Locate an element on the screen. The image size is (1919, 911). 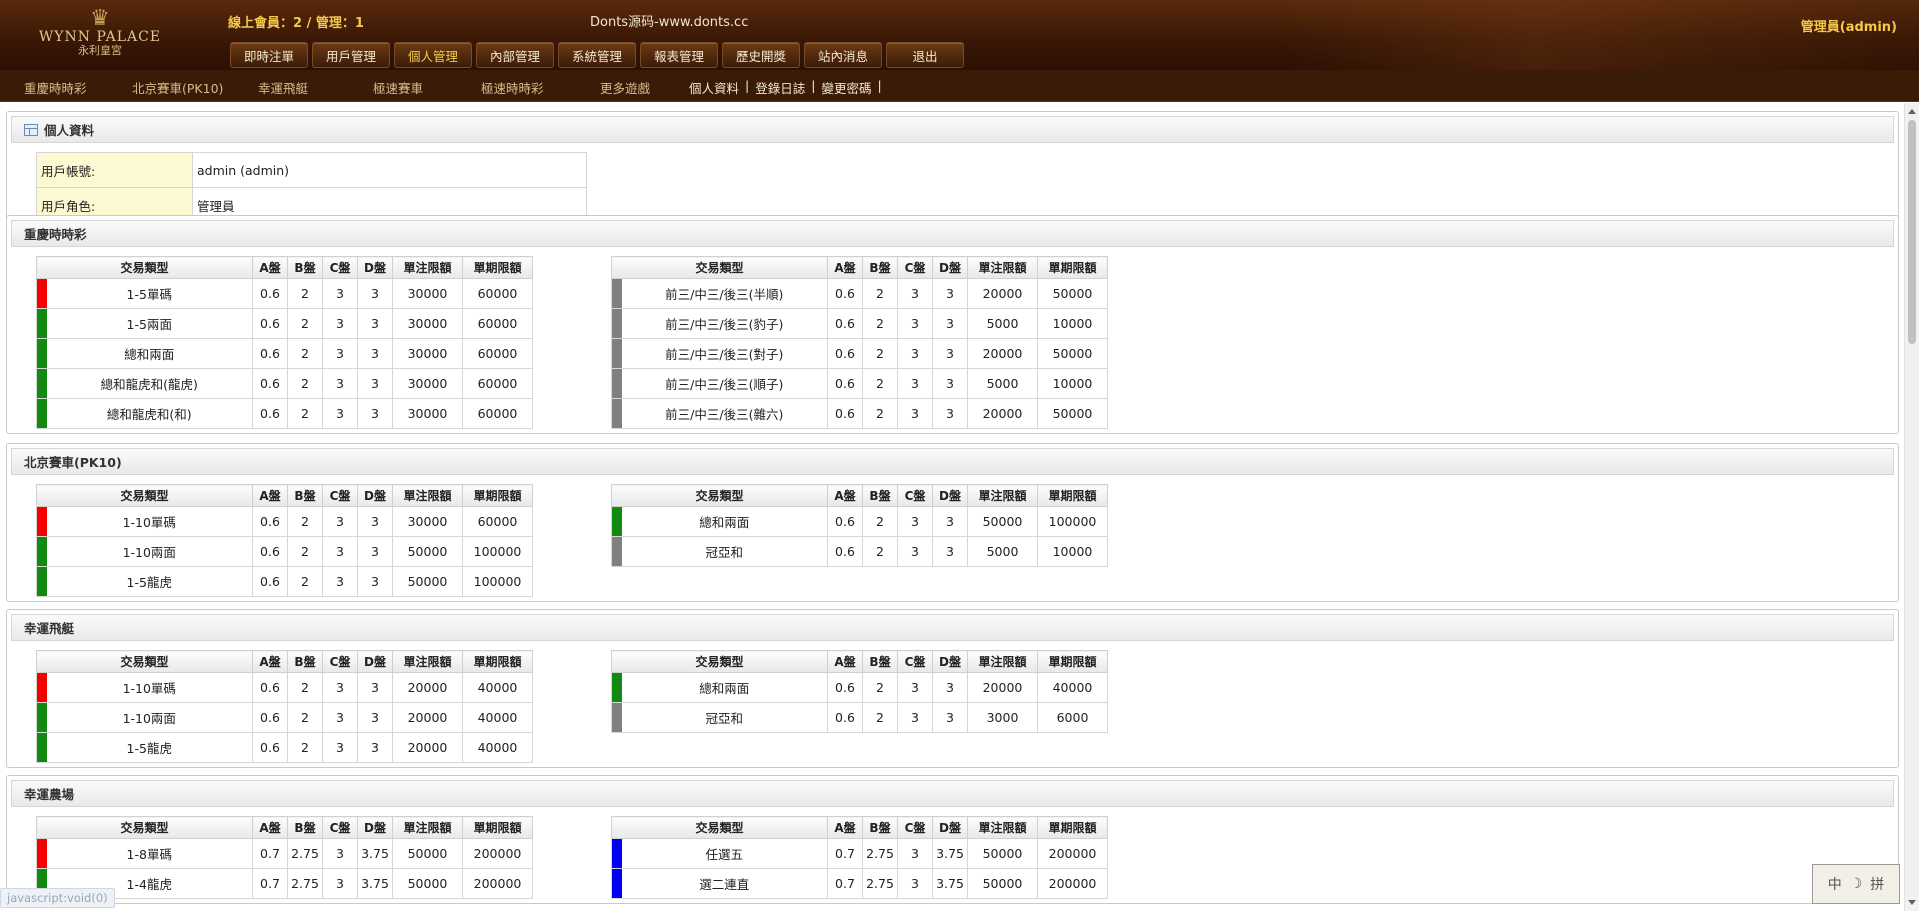
nav-button: 站內消息 is located at coordinates (843, 55).